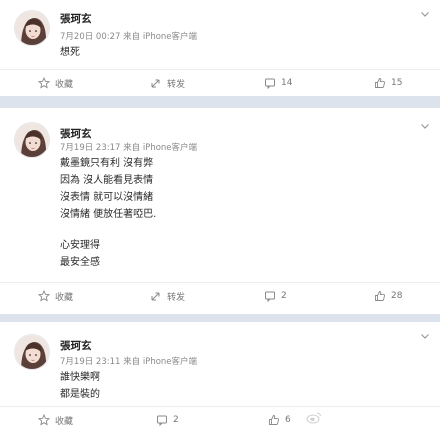  Describe the element at coordinates (388, 83) in the screenshot. I see `like-button: 15` at that location.